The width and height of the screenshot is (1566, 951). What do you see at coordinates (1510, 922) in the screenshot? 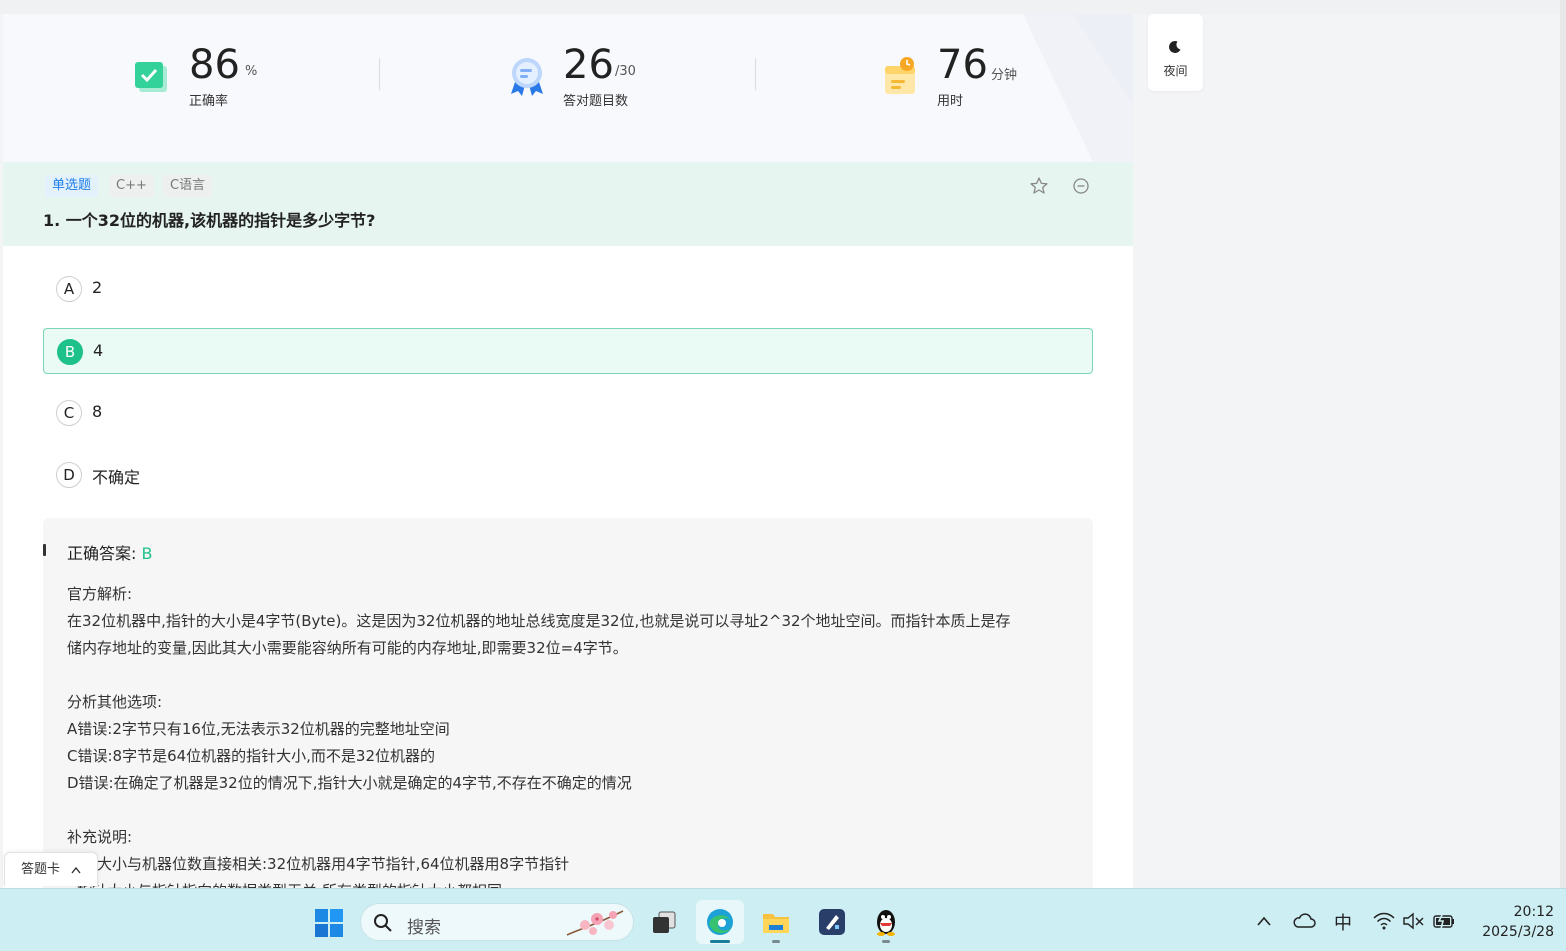
I see `system-clock: 20:12 2025/3/28` at bounding box center [1510, 922].